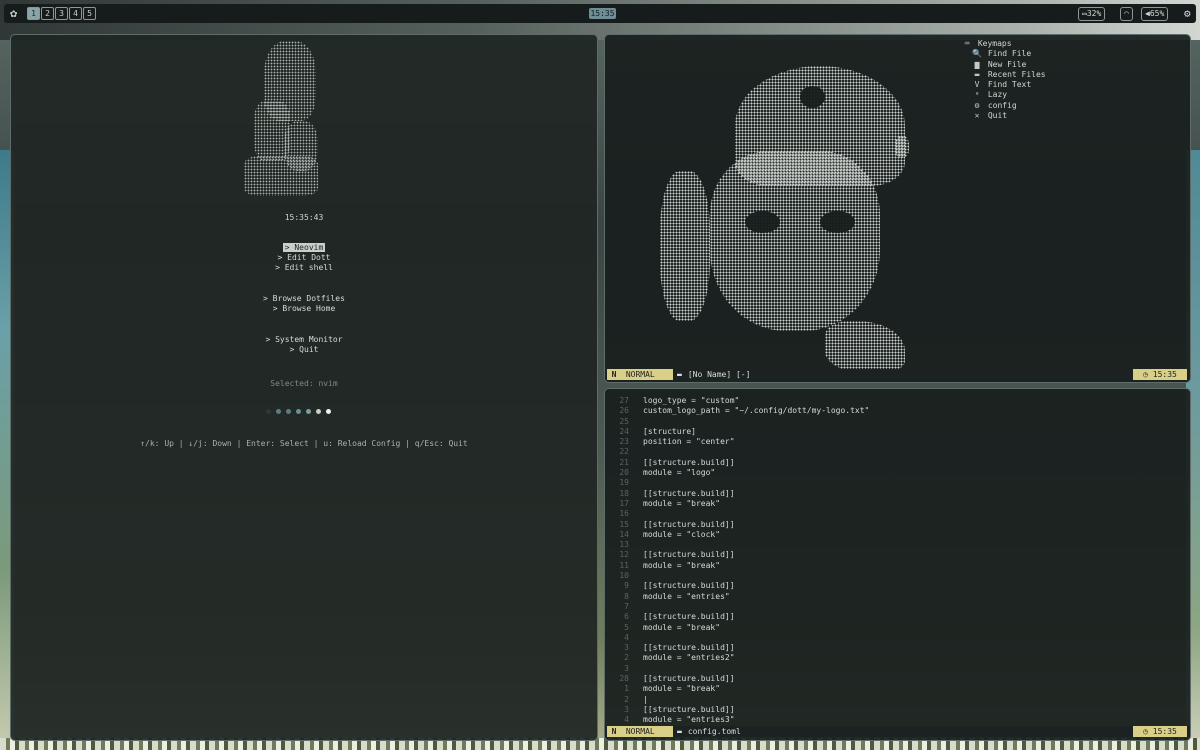 Image resolution: width=1200 pixels, height=750 pixels. What do you see at coordinates (1008, 106) in the screenshot?
I see `keymap-config: ⚙ config` at bounding box center [1008, 106].